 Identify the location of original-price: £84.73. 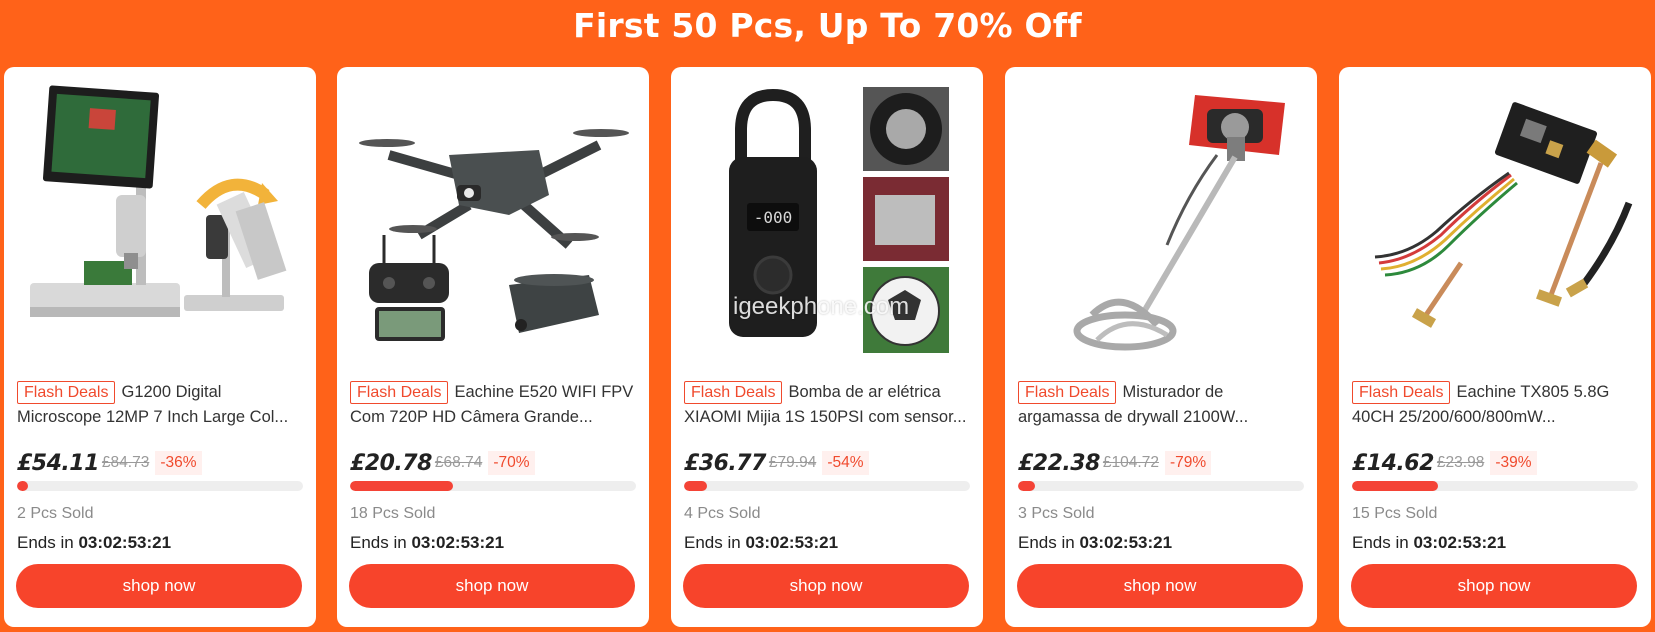
(125, 462).